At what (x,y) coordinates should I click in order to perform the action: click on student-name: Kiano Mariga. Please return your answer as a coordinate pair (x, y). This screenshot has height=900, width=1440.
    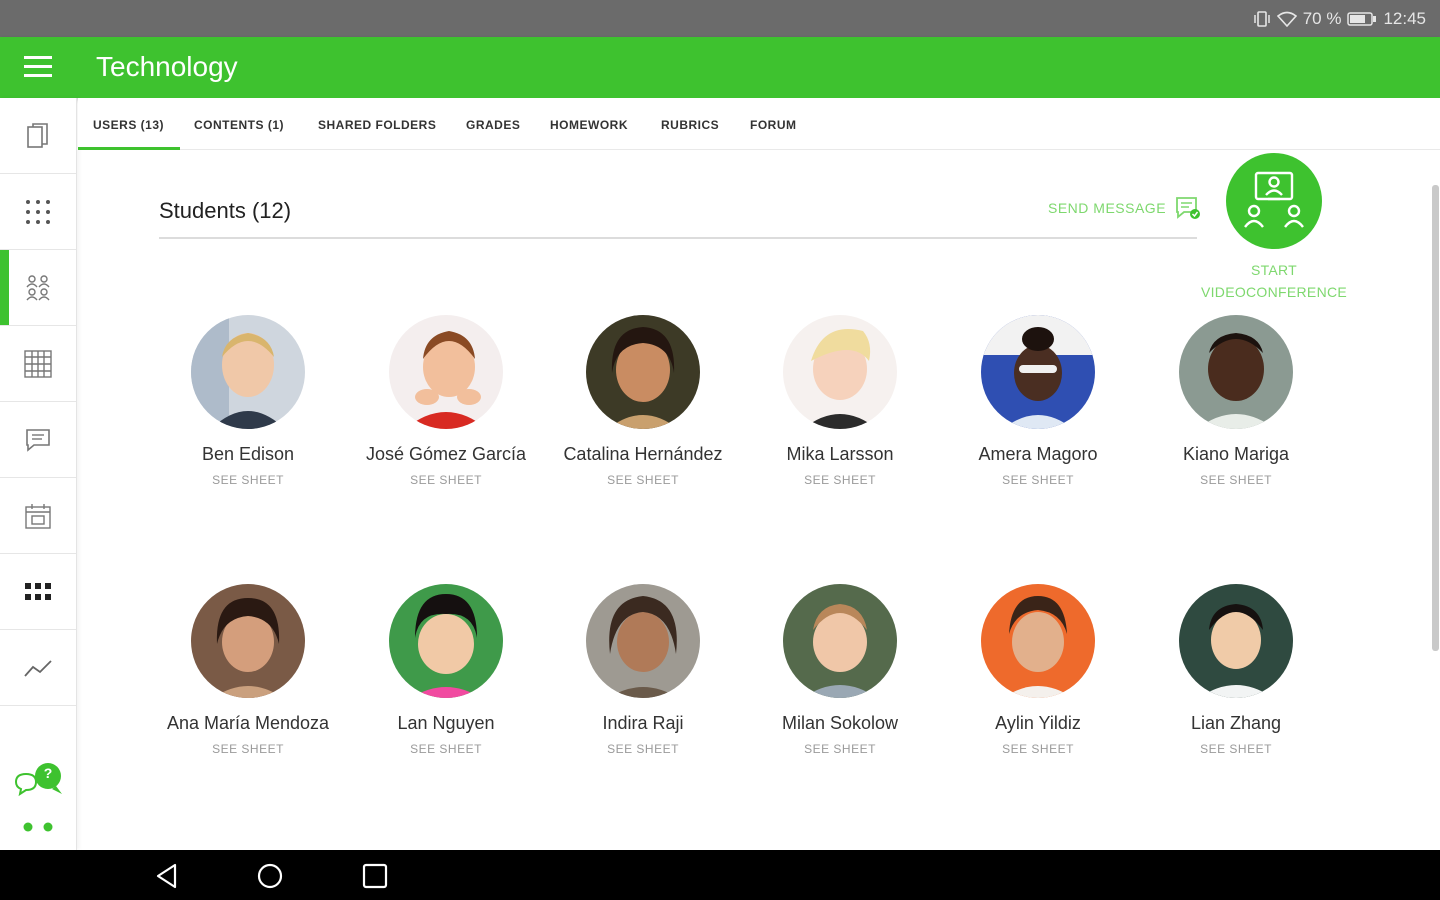
    Looking at the image, I should click on (1236, 454).